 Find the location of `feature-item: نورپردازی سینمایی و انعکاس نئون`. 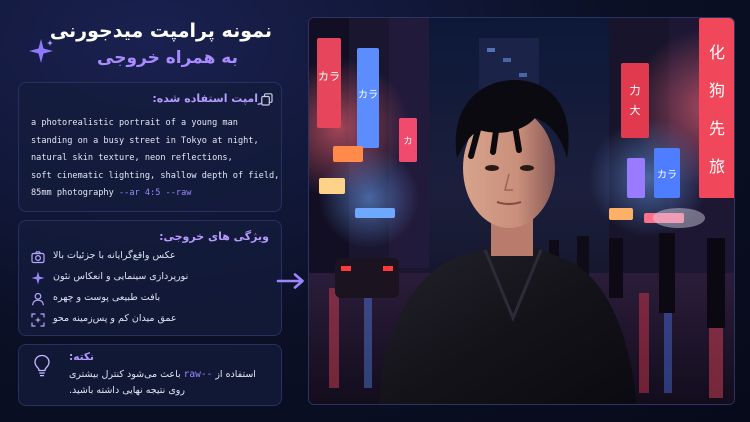

feature-item: نورپردازی سینمایی و انعکاس نئون is located at coordinates (152, 279).